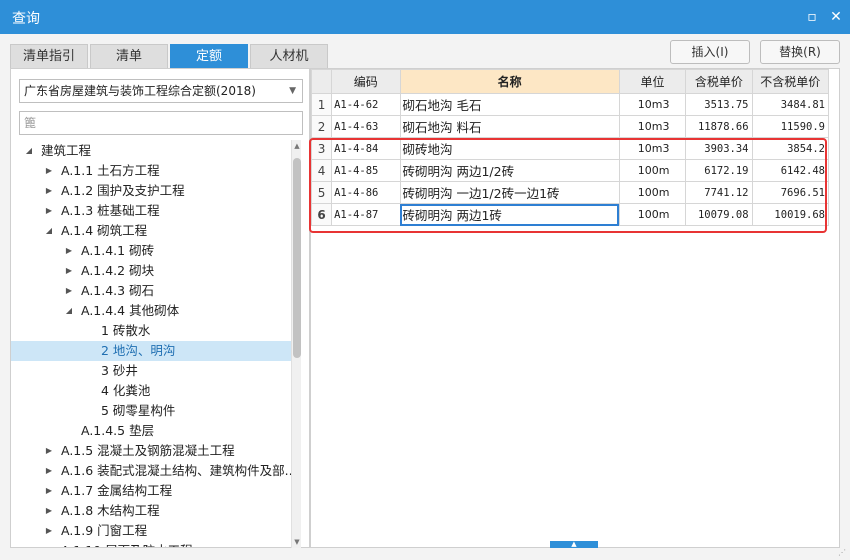 Image resolution: width=850 pixels, height=560 pixels. What do you see at coordinates (790, 126) in the screenshot?
I see `price-notax-cell: 11590.9` at bounding box center [790, 126].